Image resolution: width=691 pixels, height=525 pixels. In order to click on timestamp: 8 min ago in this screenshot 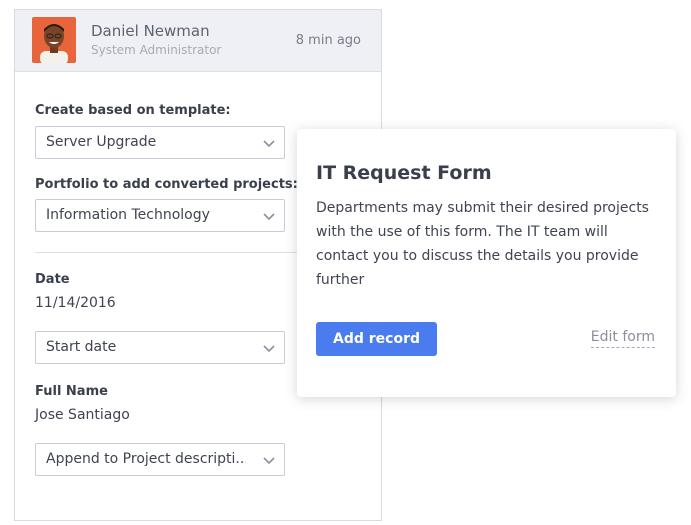, I will do `click(328, 40)`.